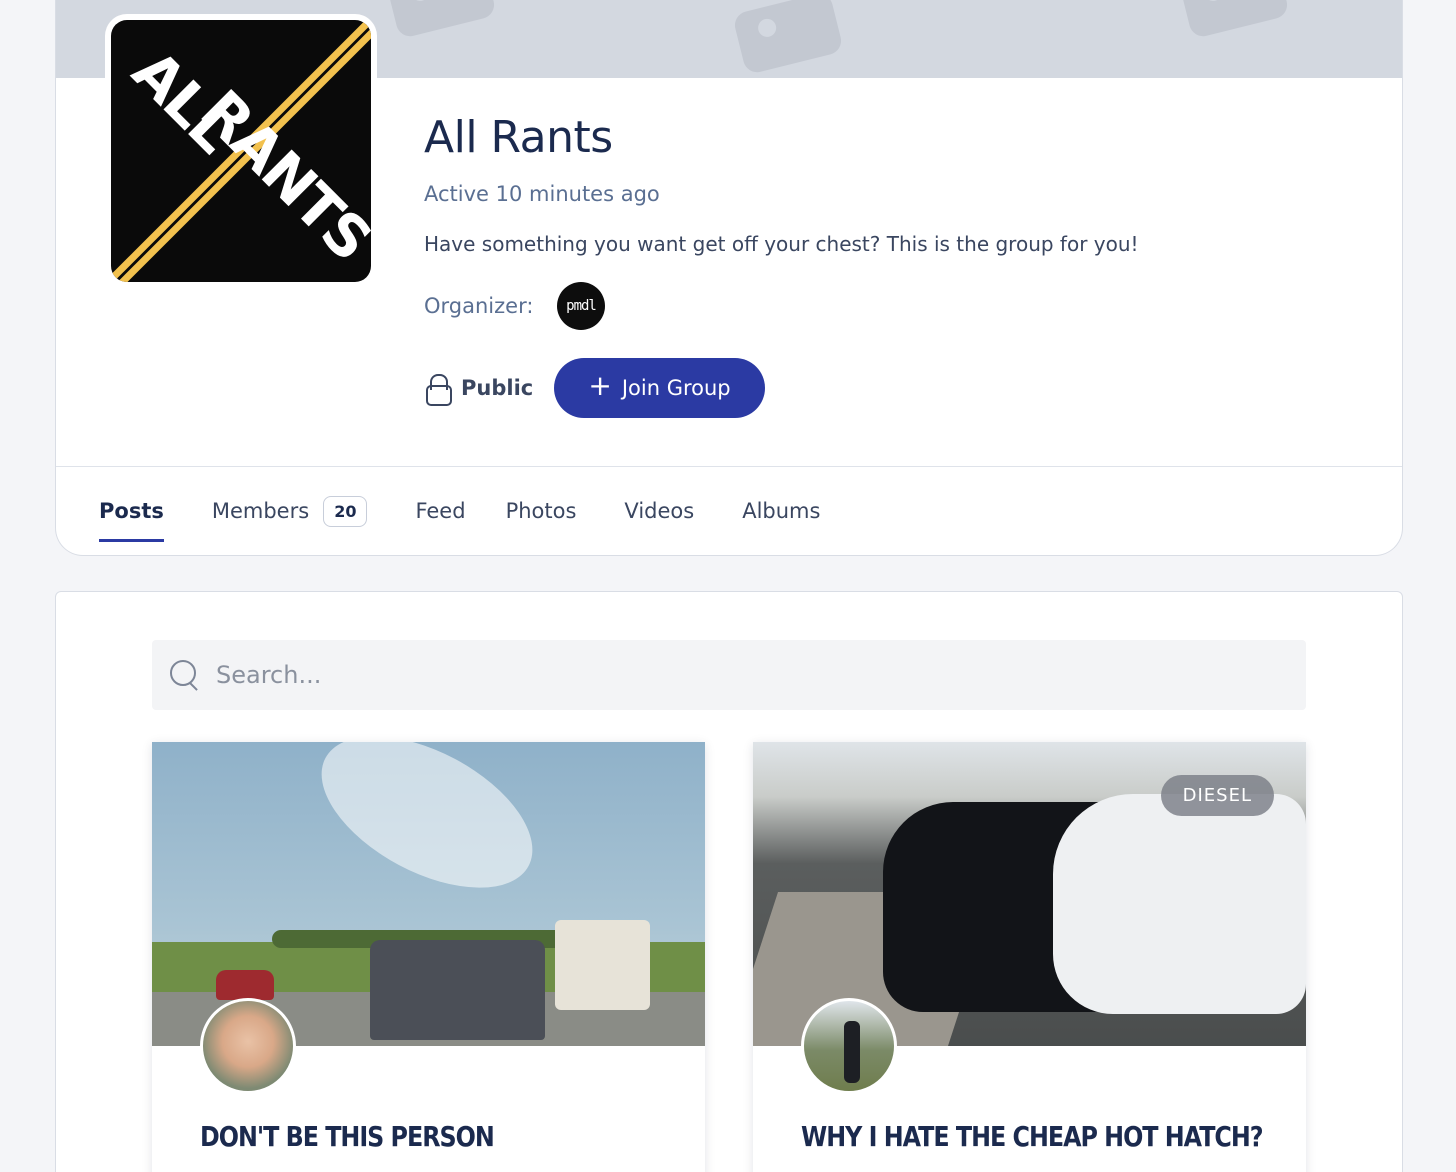 This screenshot has height=1172, width=1456. What do you see at coordinates (541, 511) in the screenshot?
I see `tab-photos: Photos` at bounding box center [541, 511].